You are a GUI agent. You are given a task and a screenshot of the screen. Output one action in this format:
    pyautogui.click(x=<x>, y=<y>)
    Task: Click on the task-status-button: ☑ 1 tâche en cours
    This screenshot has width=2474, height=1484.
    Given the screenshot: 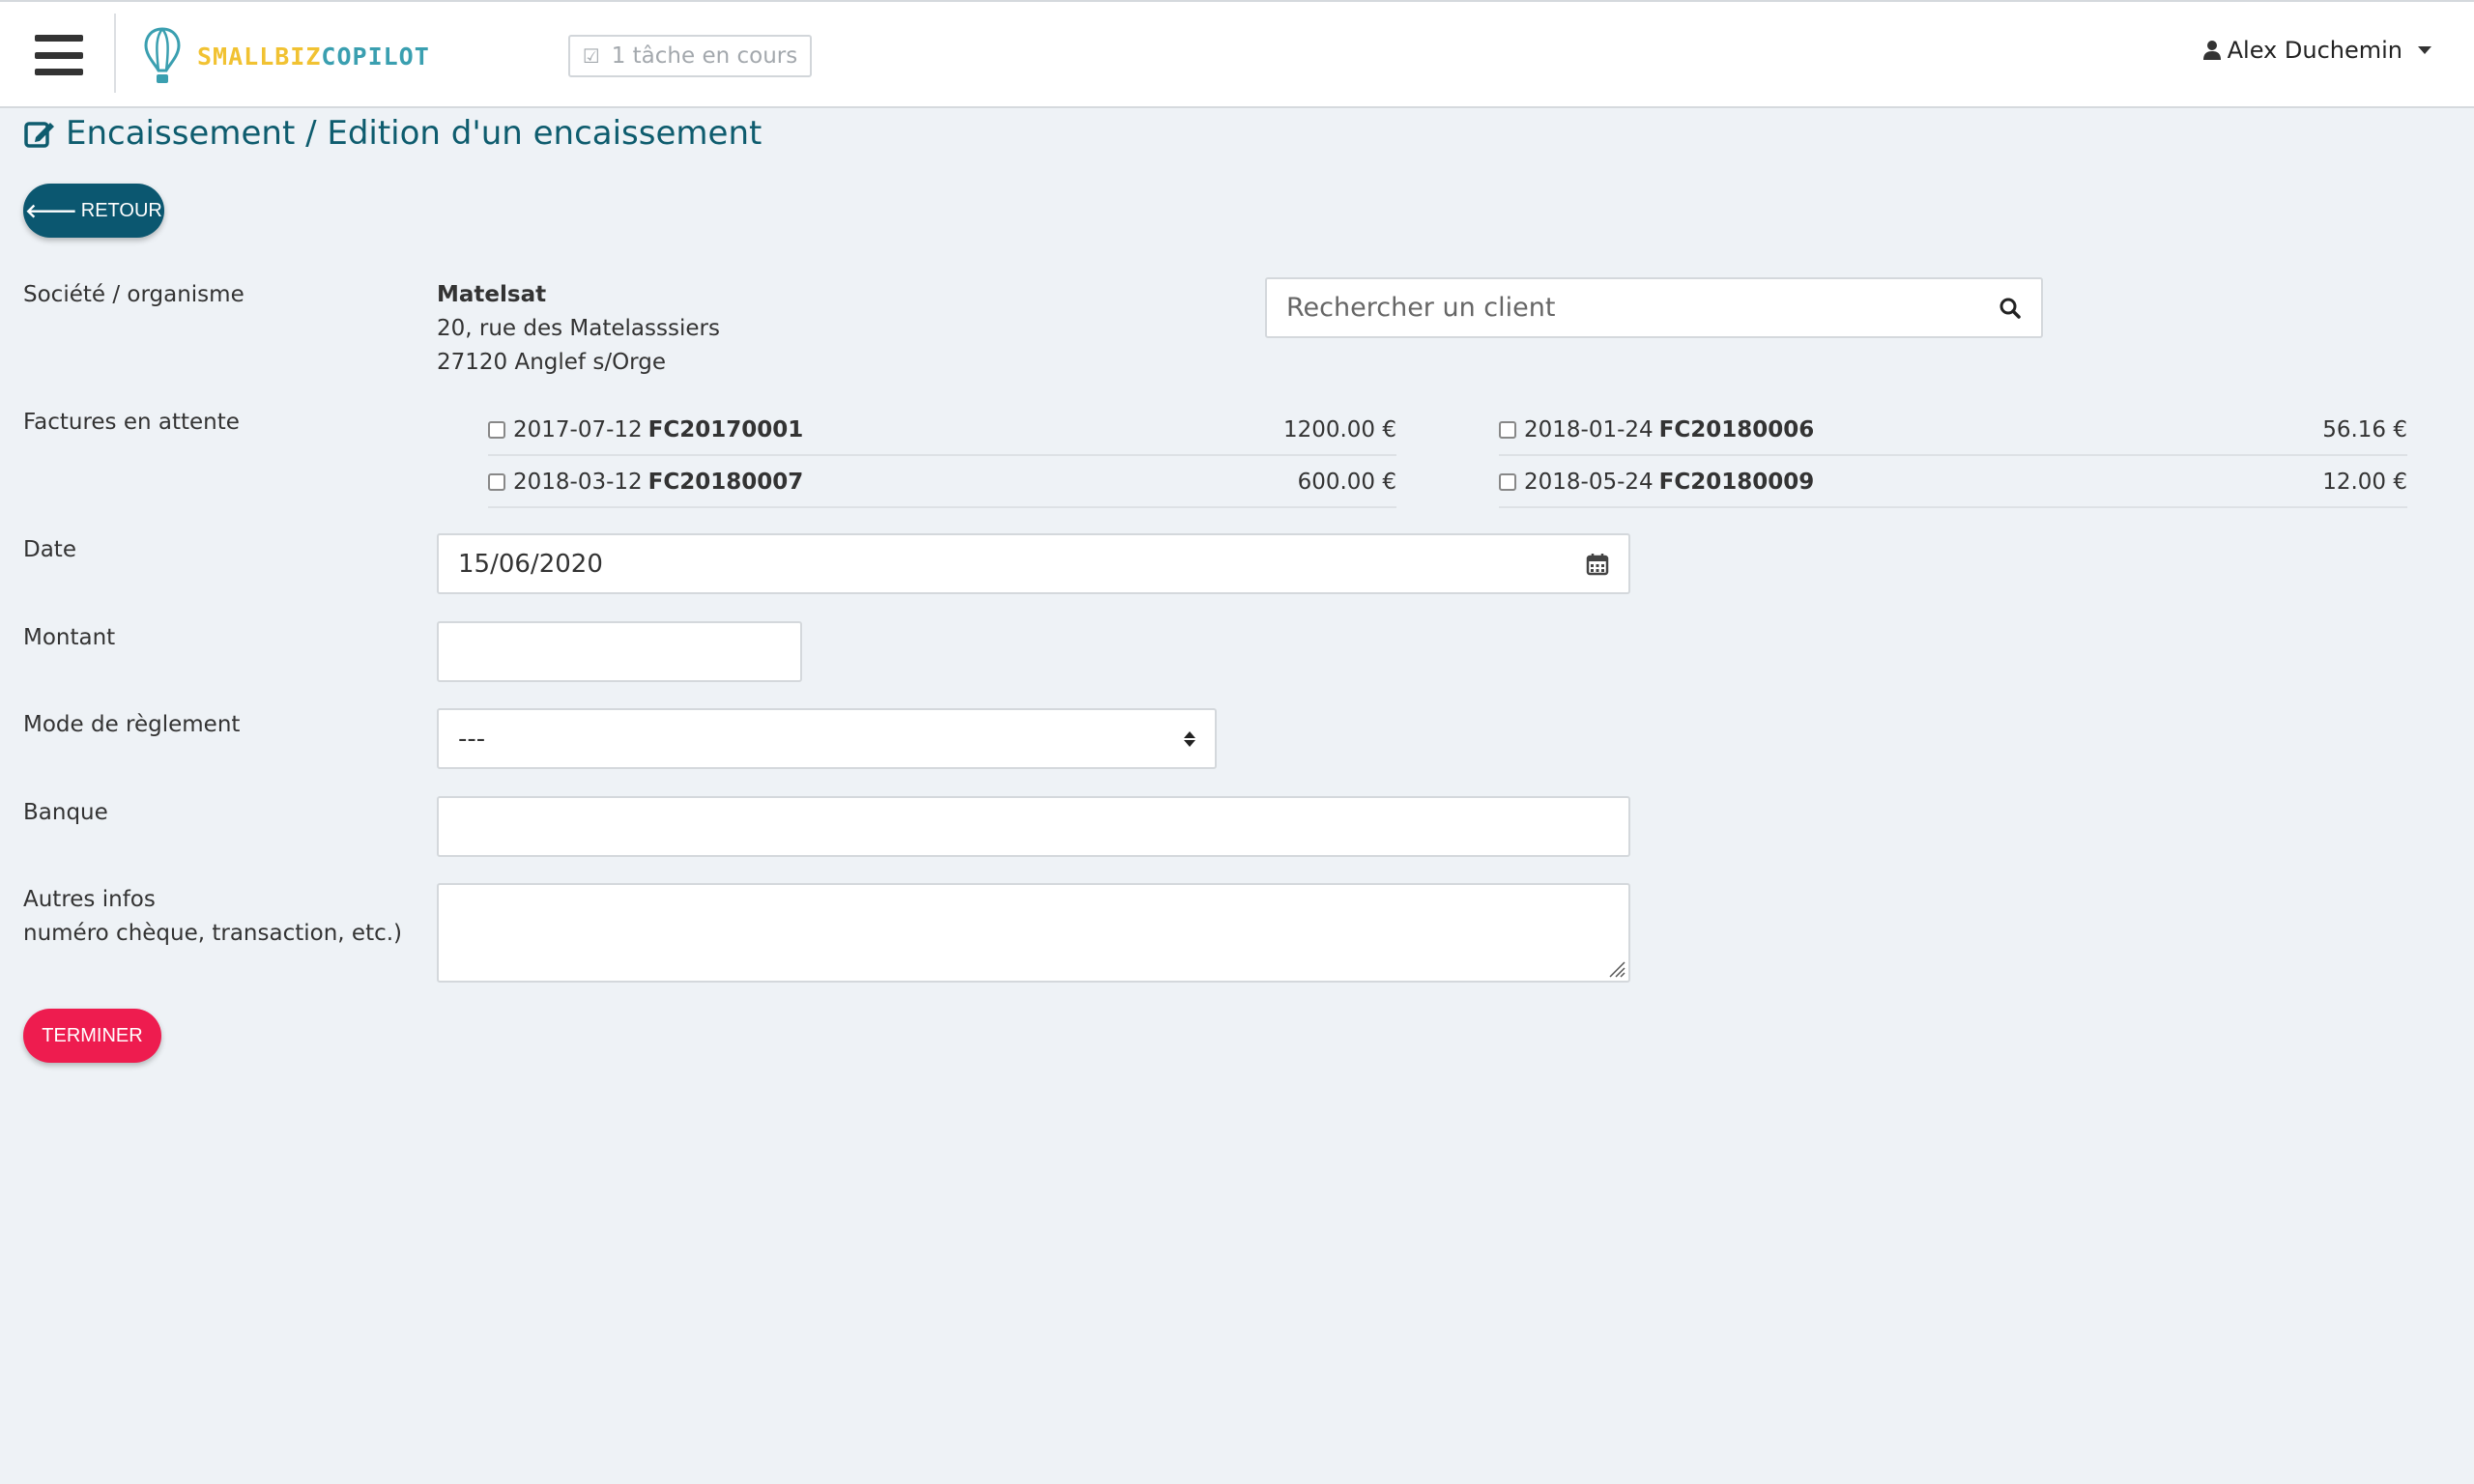 What is the action you would take?
    pyautogui.click(x=690, y=56)
    